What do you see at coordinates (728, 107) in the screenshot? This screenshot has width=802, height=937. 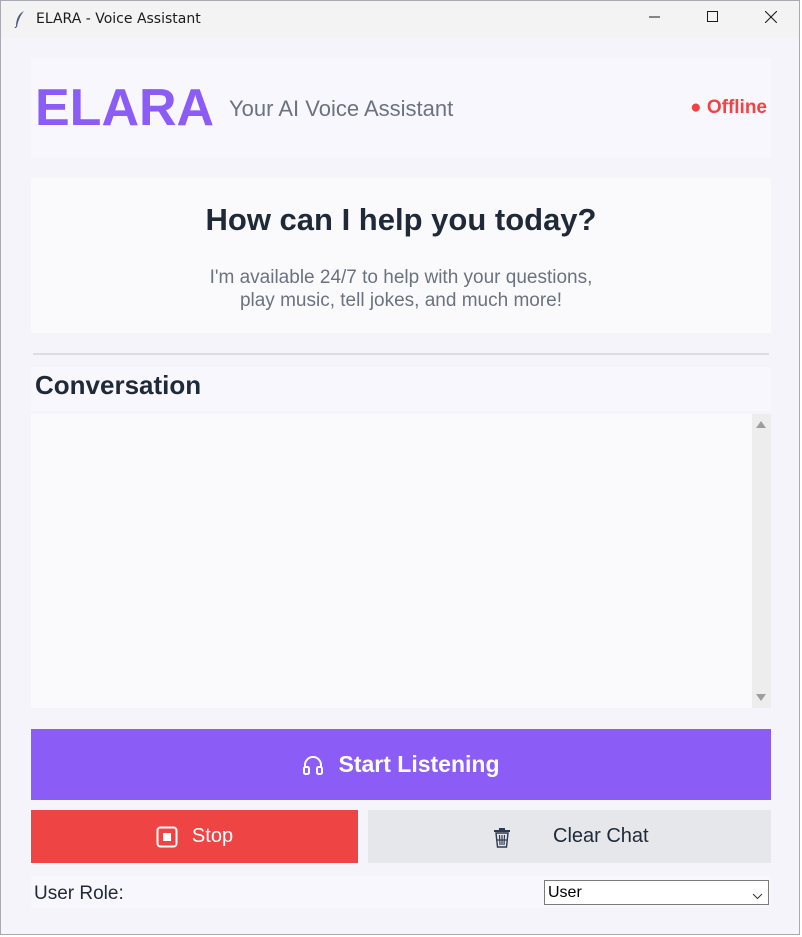 I see `status-badge: ● Offline` at bounding box center [728, 107].